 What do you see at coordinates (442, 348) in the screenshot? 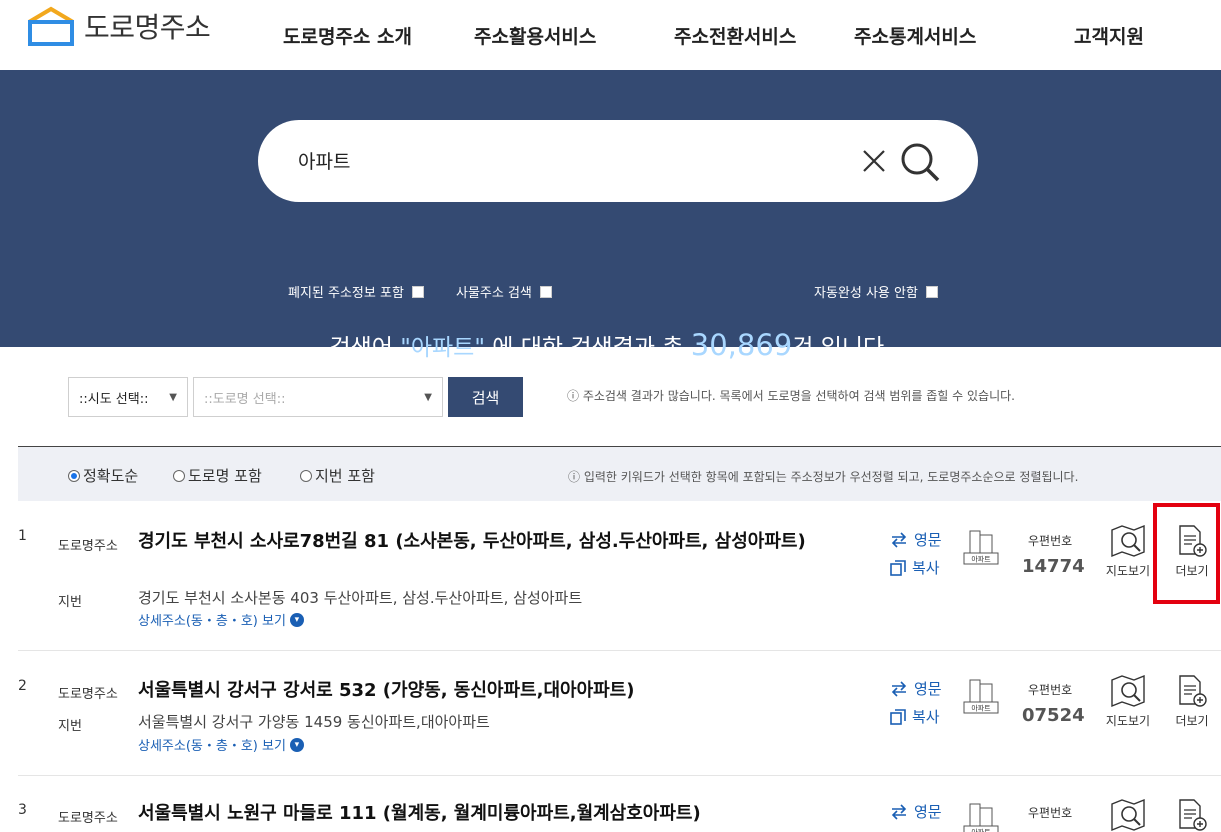
I see `summary-keyword: "아파트"` at bounding box center [442, 348].